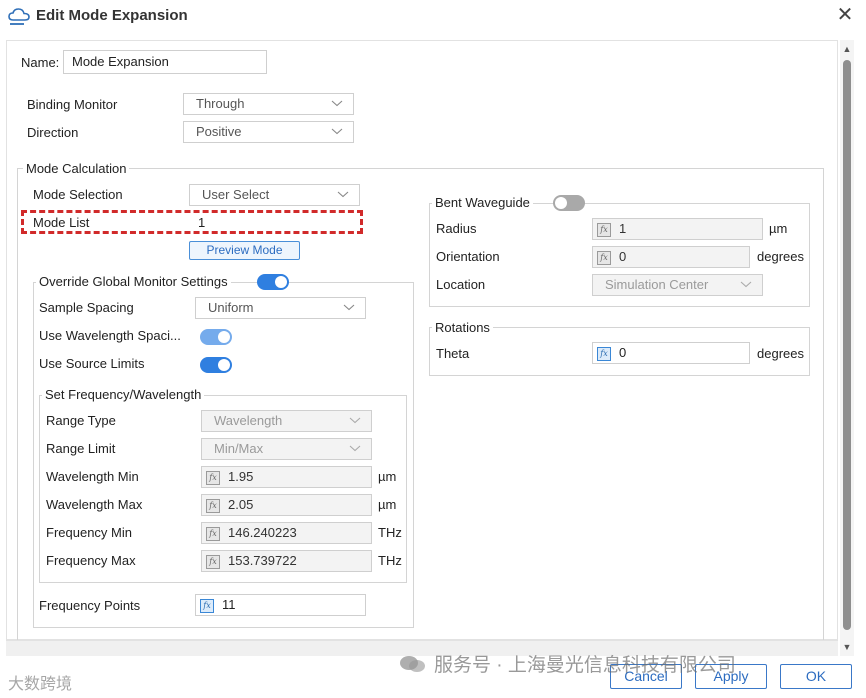 This screenshot has height=698, width=866. Describe the element at coordinates (219, 131) in the screenshot. I see `direction-value: Positive` at that location.